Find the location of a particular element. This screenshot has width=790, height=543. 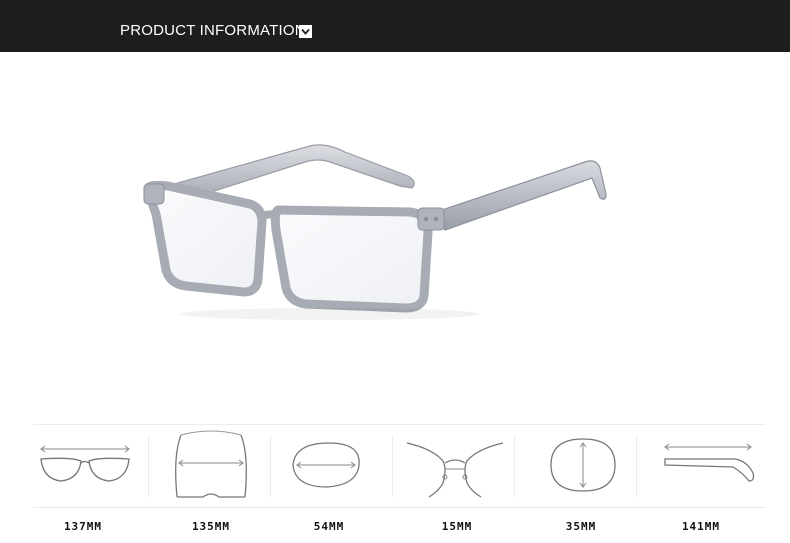

dimension-temple-spread is located at coordinates (216, 466).